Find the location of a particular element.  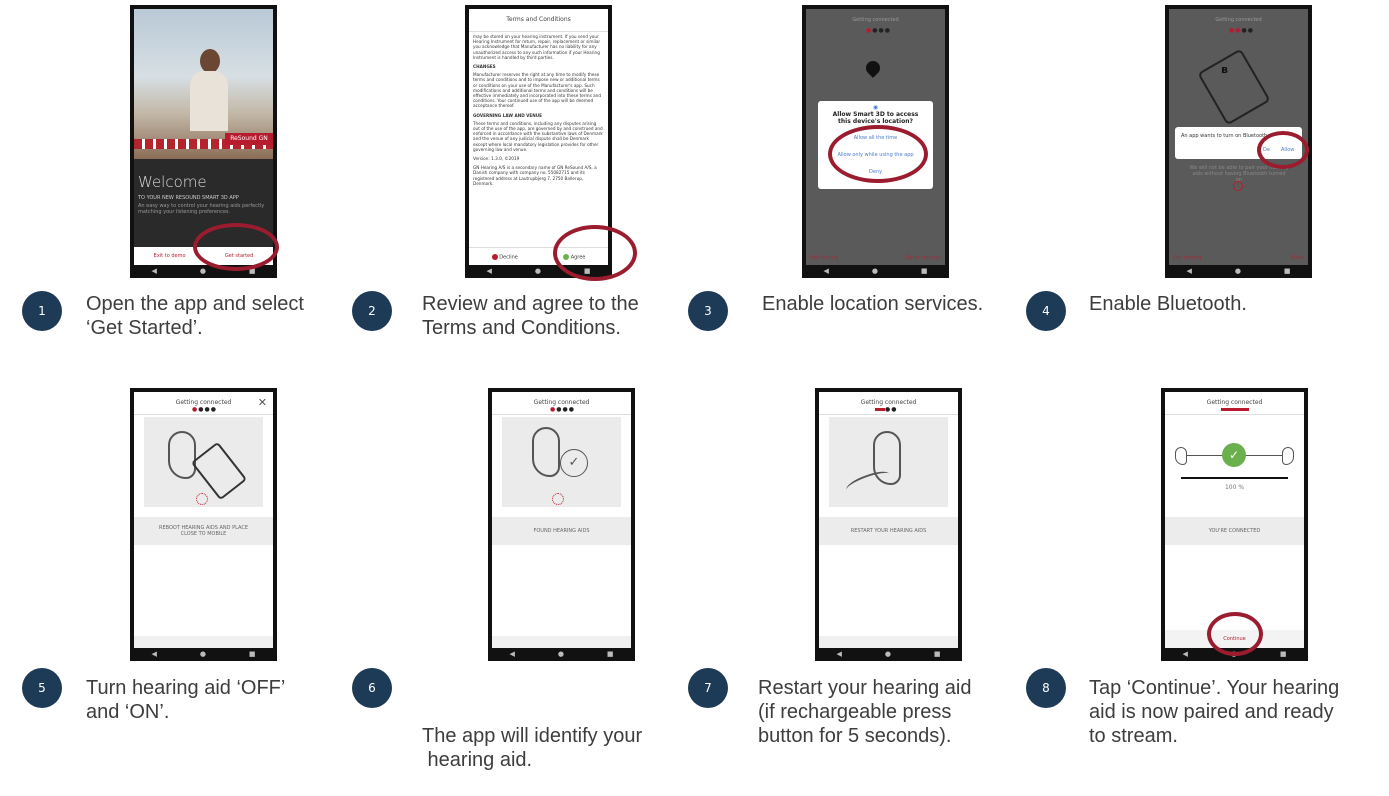

step-caption: The app will identify your hearing aid. is located at coordinates (532, 748).